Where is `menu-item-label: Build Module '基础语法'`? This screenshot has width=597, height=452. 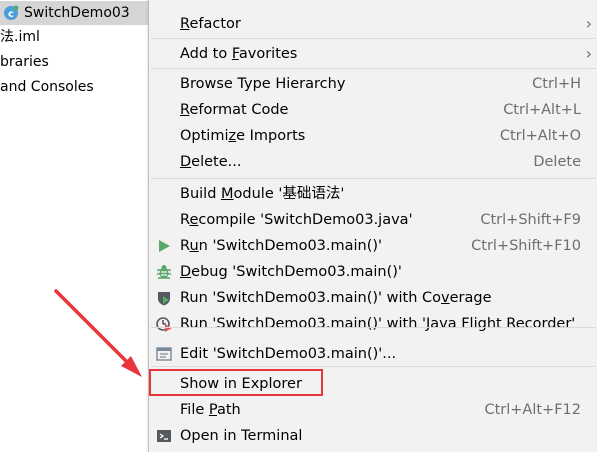 menu-item-label: Build Module '基础语法' is located at coordinates (262, 194).